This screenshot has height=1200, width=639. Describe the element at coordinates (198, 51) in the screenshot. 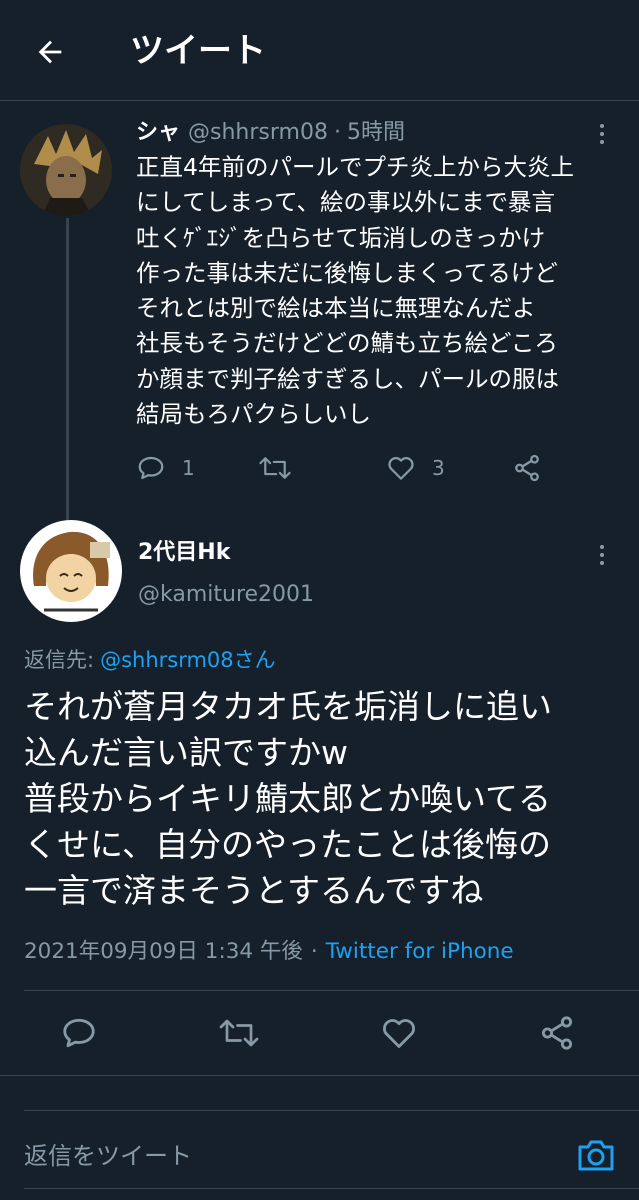

I see `page-title: ツイート` at that location.